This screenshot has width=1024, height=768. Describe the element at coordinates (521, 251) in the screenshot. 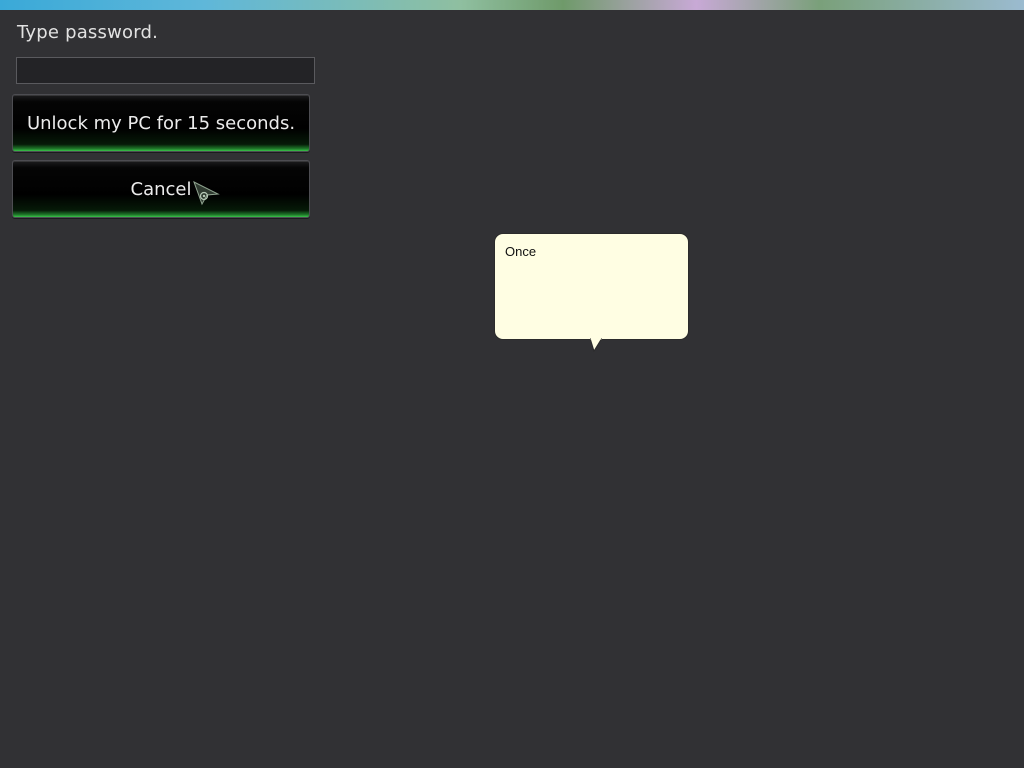

I see `tooltip-text: Once` at that location.